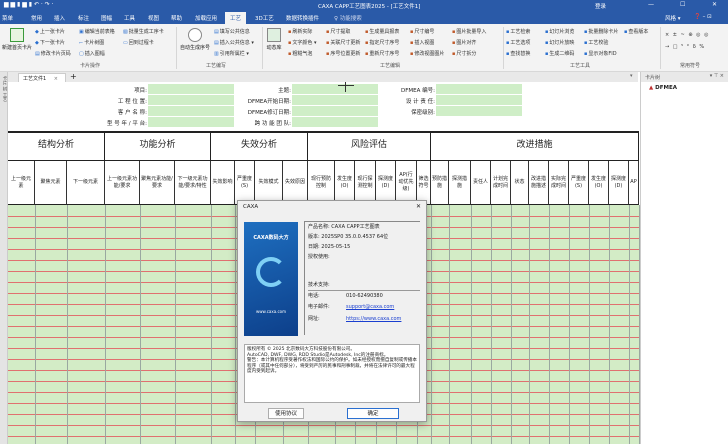 This screenshot has height=444, width=728. Describe the element at coordinates (302, 42) in the screenshot. I see `edit-item-1: ▪文字颜色 ▾` at that location.